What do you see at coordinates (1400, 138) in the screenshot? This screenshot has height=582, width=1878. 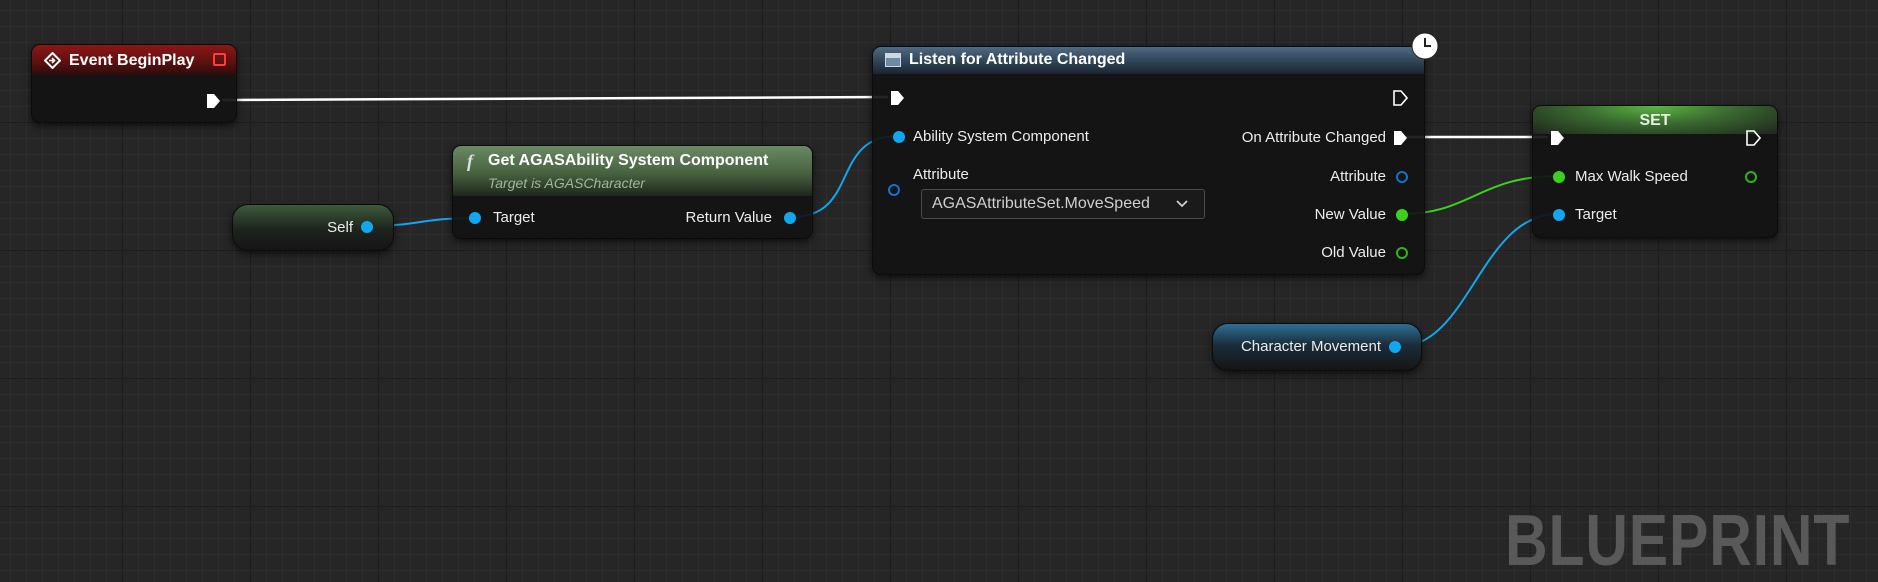 I see `listen-on-changed-pin` at bounding box center [1400, 138].